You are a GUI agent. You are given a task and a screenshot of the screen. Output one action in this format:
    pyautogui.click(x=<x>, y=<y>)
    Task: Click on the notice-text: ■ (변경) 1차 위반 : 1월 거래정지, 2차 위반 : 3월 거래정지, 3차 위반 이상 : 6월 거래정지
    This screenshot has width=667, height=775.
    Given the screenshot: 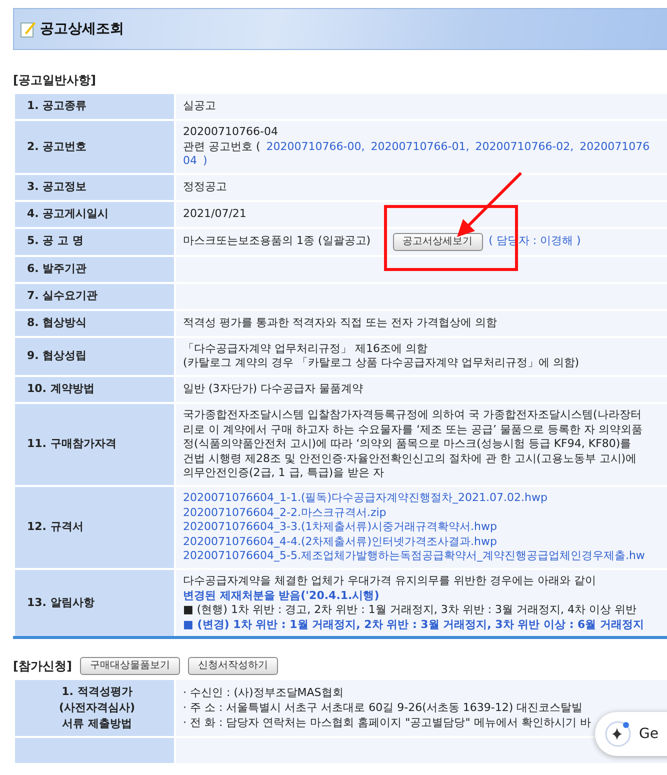 What is the action you would take?
    pyautogui.click(x=413, y=625)
    